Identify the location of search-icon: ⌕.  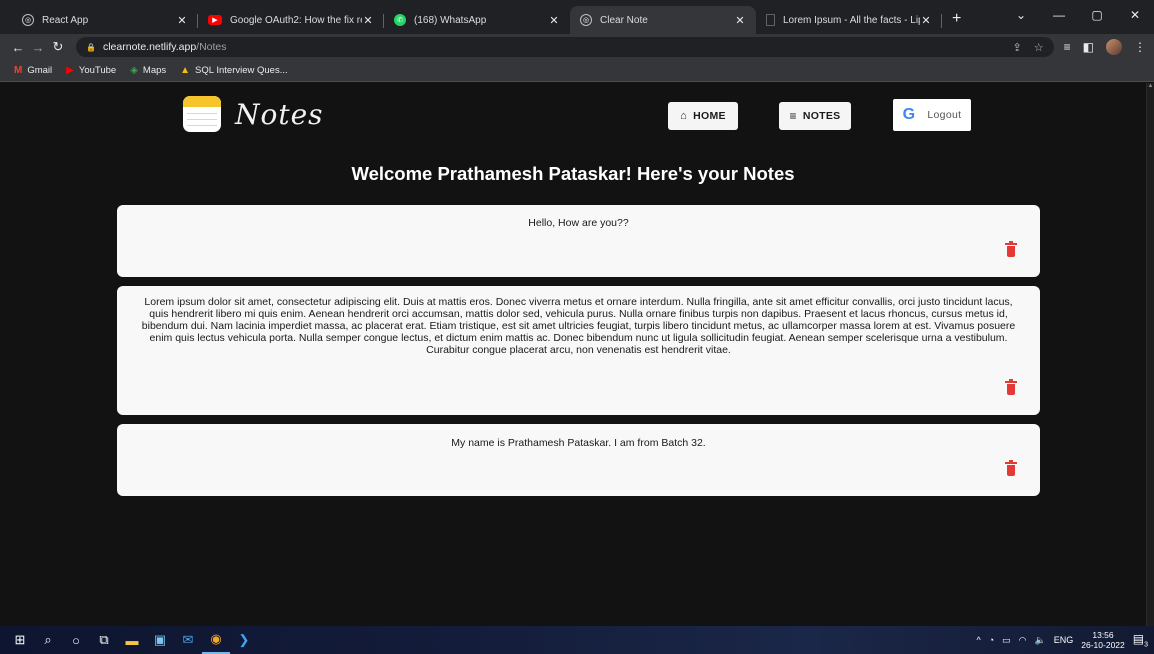
(48, 640).